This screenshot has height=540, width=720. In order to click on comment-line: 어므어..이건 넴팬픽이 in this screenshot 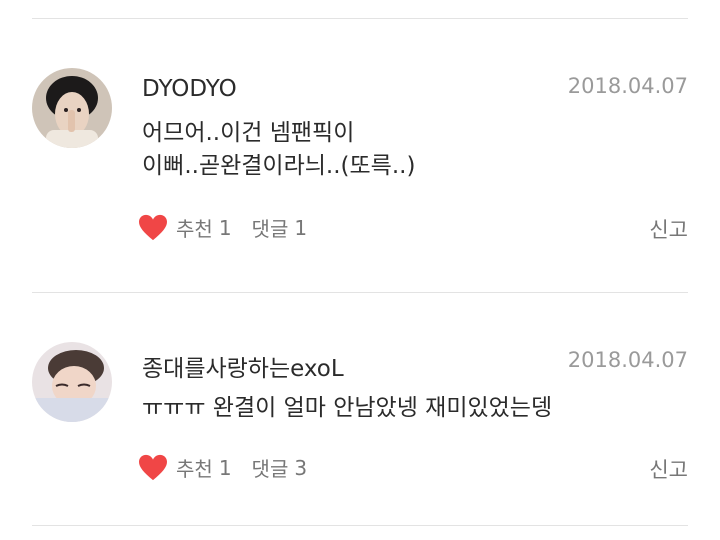, I will do `click(248, 133)`.